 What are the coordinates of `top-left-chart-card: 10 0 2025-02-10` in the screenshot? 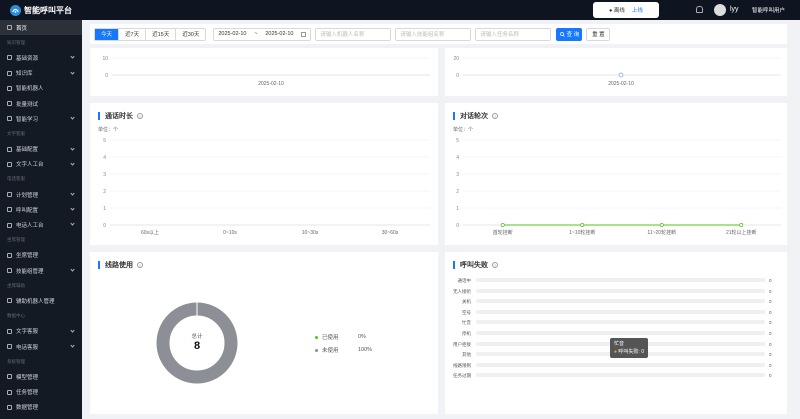 It's located at (264, 72).